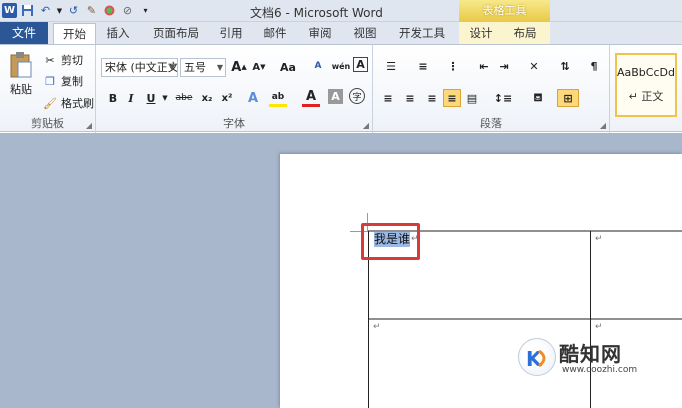  Describe the element at coordinates (590, 354) in the screenshot. I see `watermark-name: 酷知网` at that location.